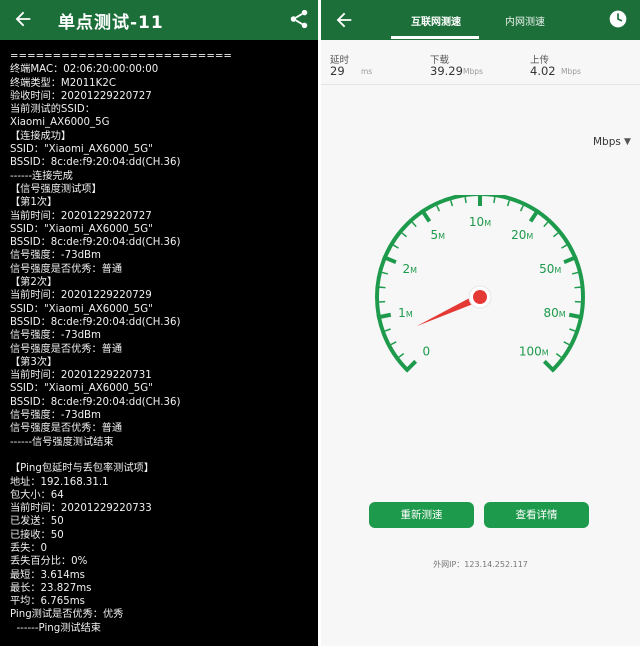 Image resolution: width=640 pixels, height=646 pixels. What do you see at coordinates (480, 564) in the screenshot?
I see `public-ip-text: 外网IP：123.14.252.117` at bounding box center [480, 564].